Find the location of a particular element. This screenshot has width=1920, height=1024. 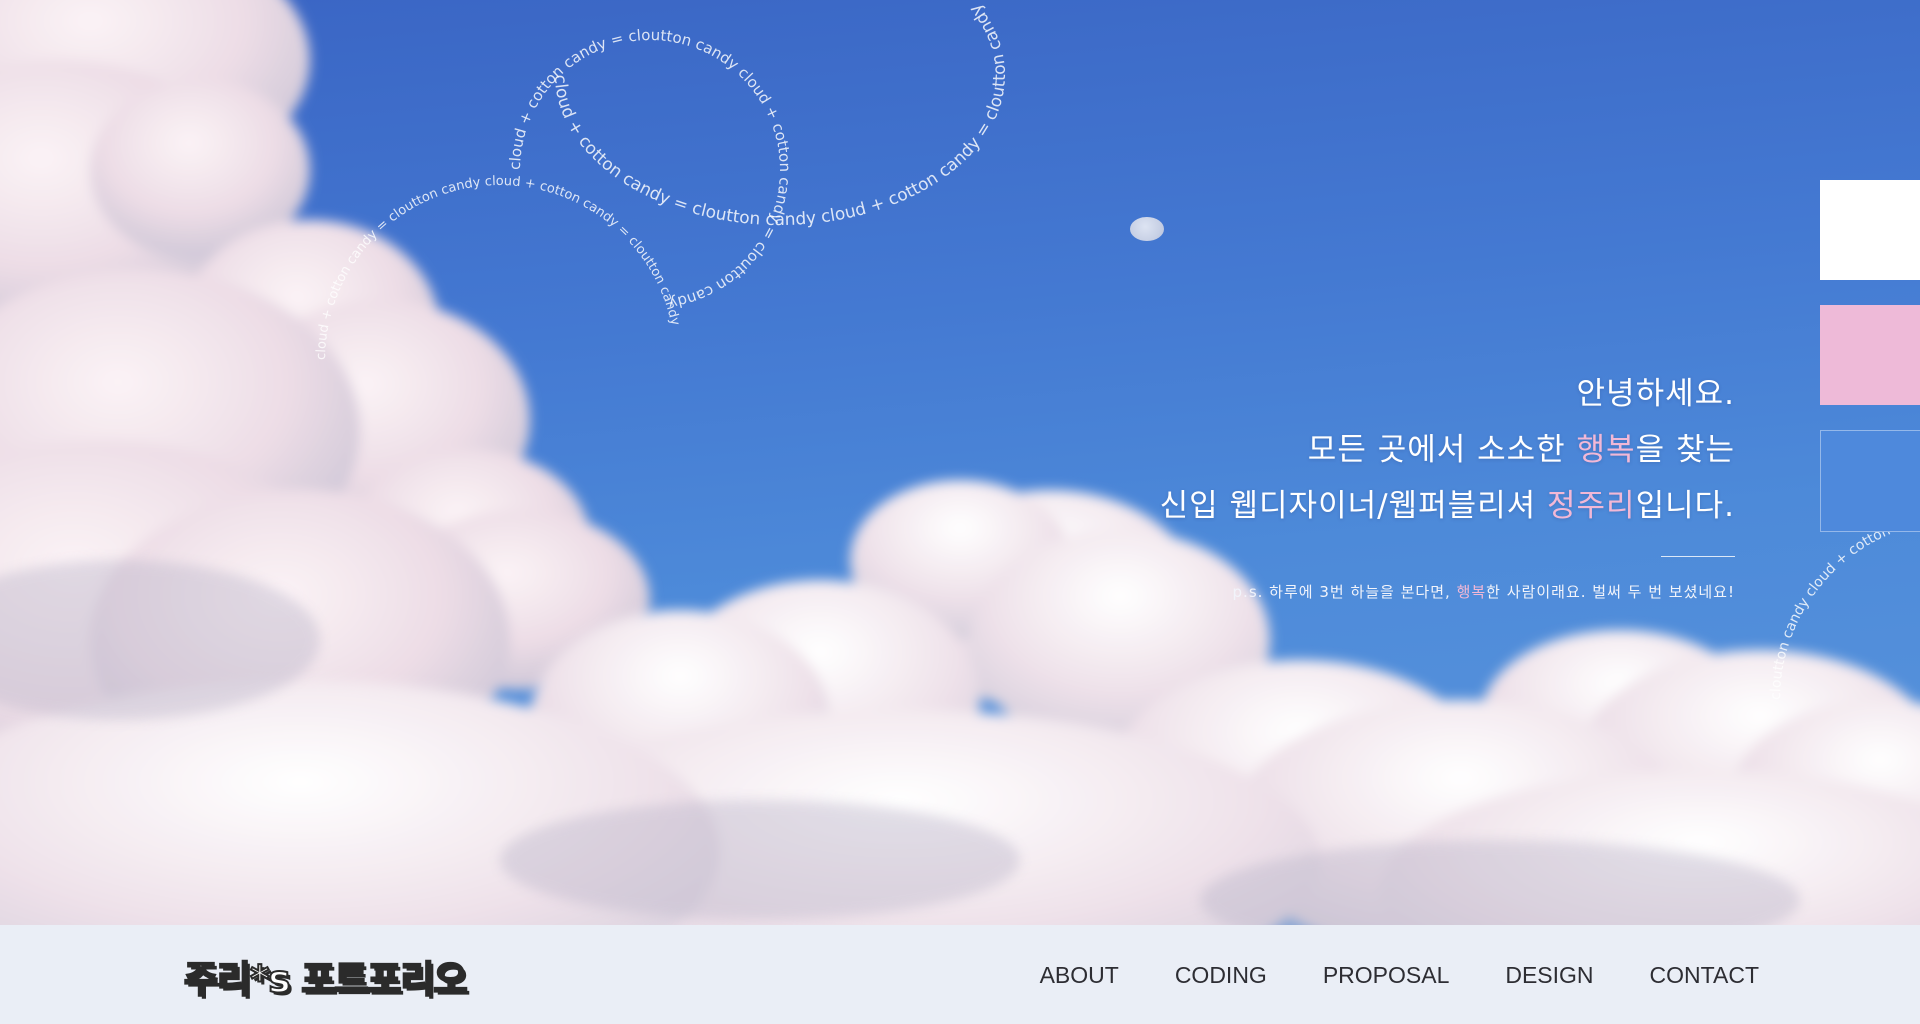

ps-text: p.s. 하루에 3번 하늘을 본다면, is located at coordinates (1344, 592).